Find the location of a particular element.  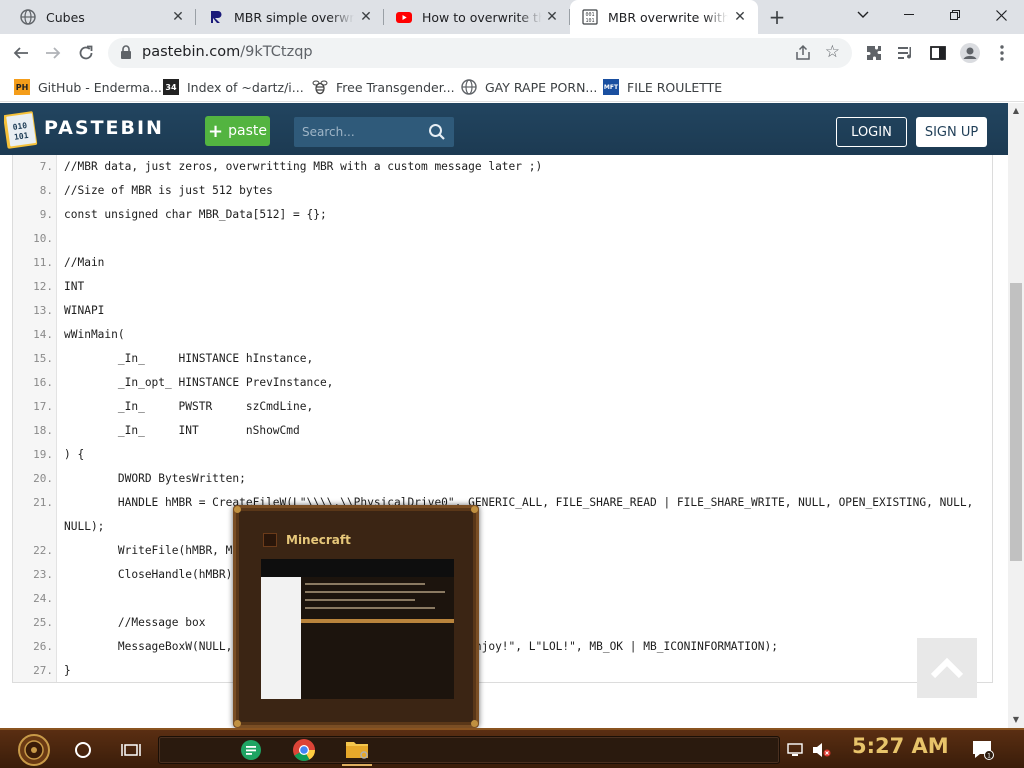

tab-mbr-simple: MBR simple overwrite ✕ is located at coordinates (290, 17).